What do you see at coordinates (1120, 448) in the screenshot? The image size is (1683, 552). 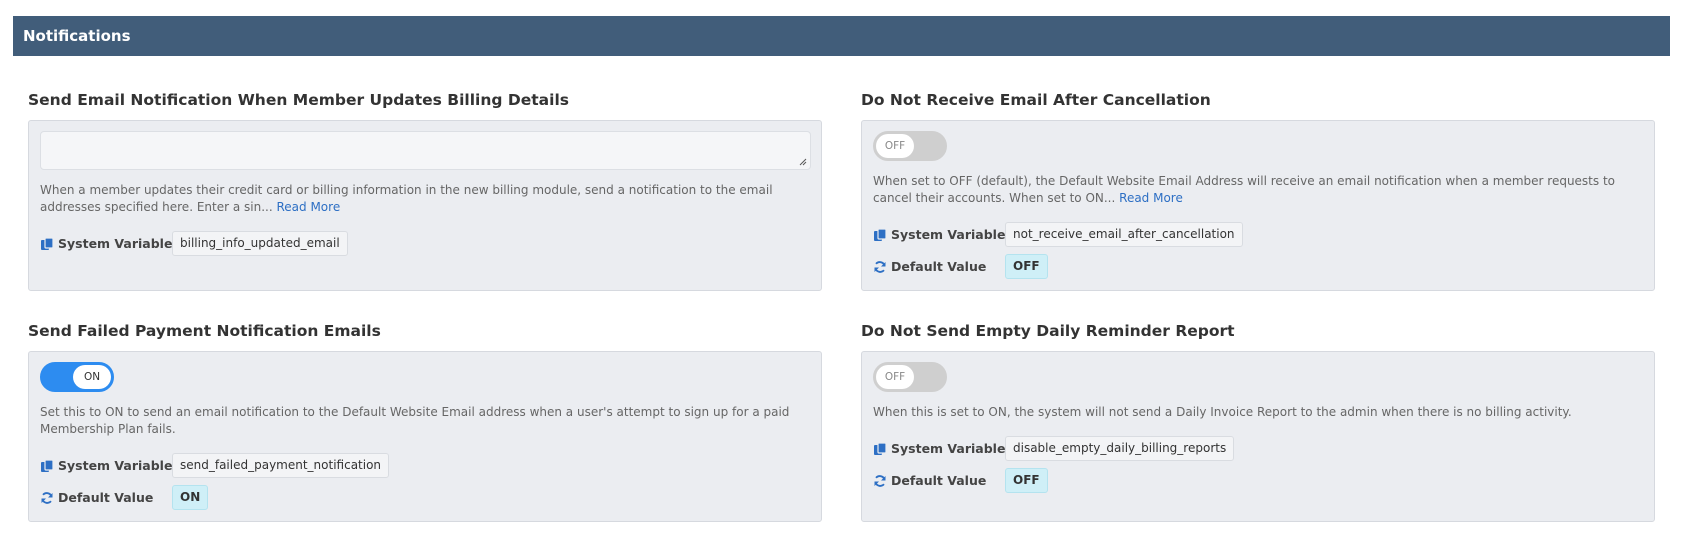 I see `system-variable-value: disable_empty_daily_billing_reports` at bounding box center [1120, 448].